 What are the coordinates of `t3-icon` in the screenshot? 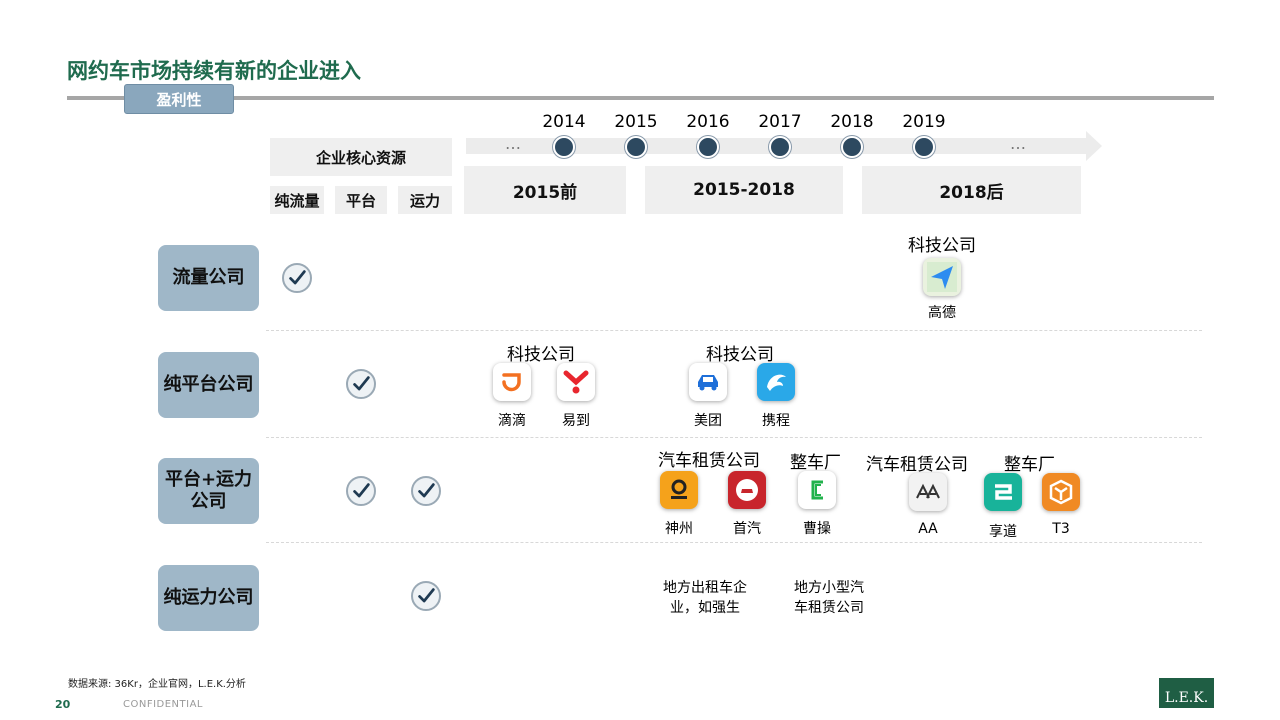 It's located at (1061, 492).